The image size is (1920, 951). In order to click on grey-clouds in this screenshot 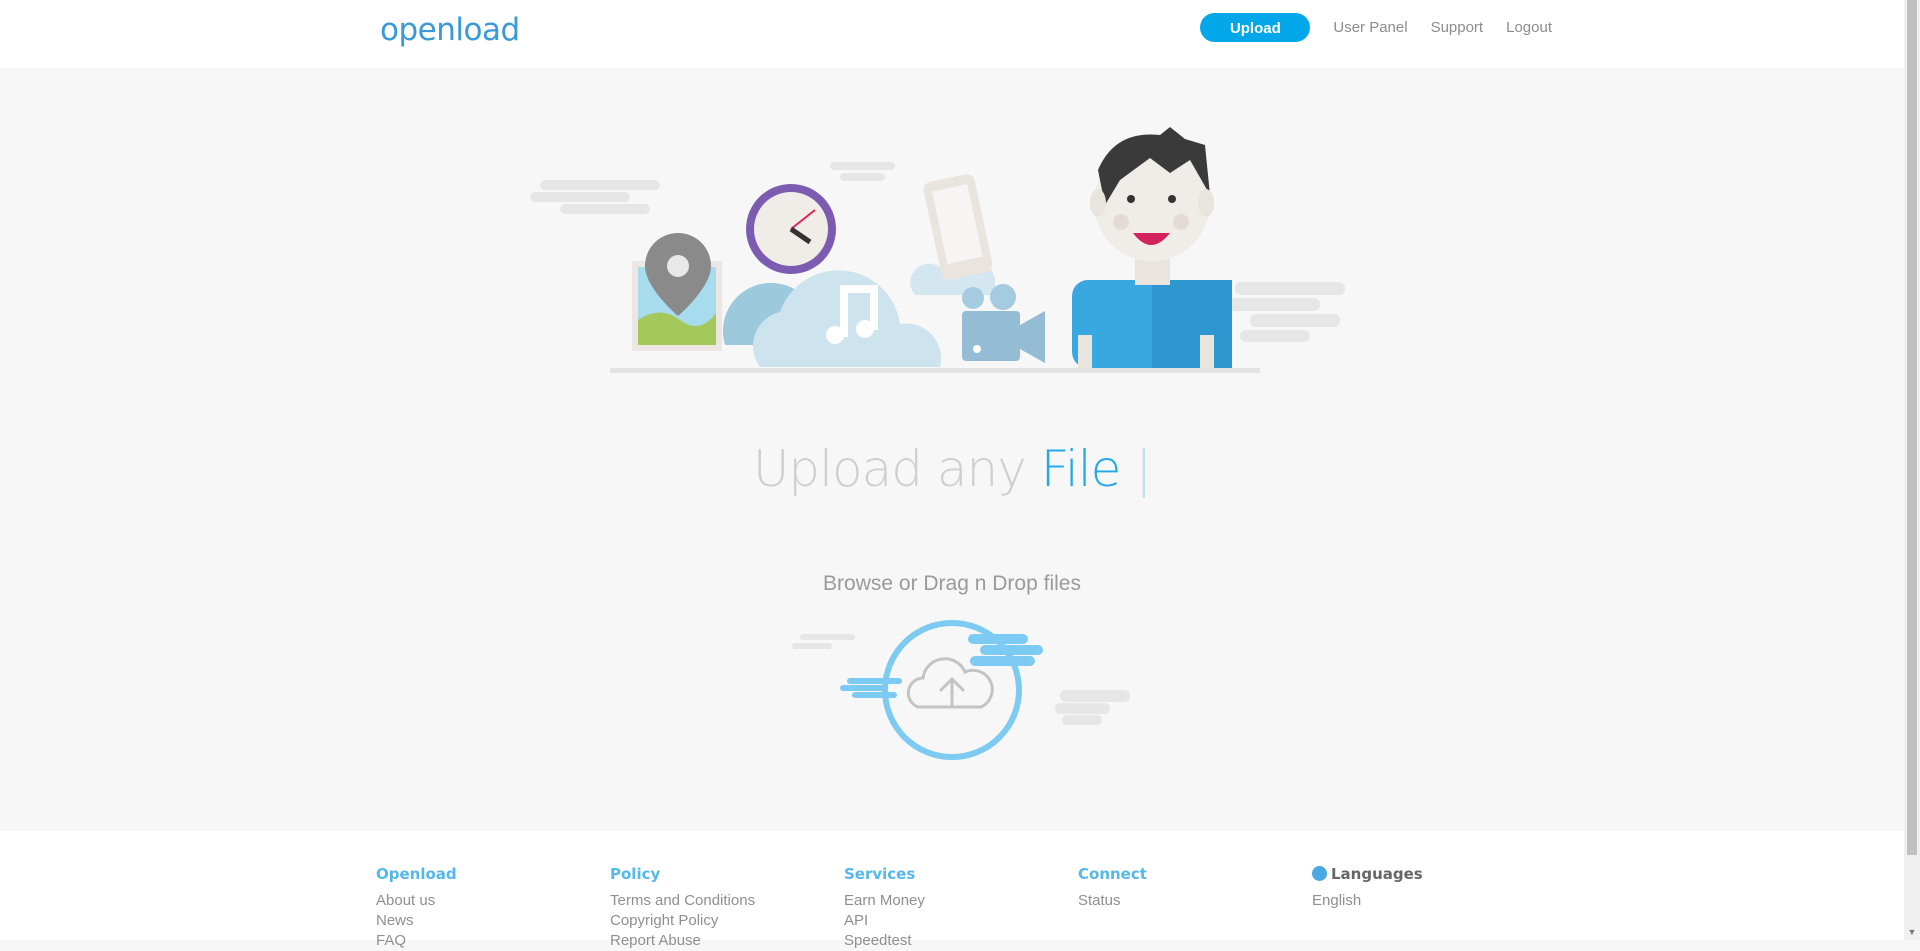, I will do `click(961, 679)`.